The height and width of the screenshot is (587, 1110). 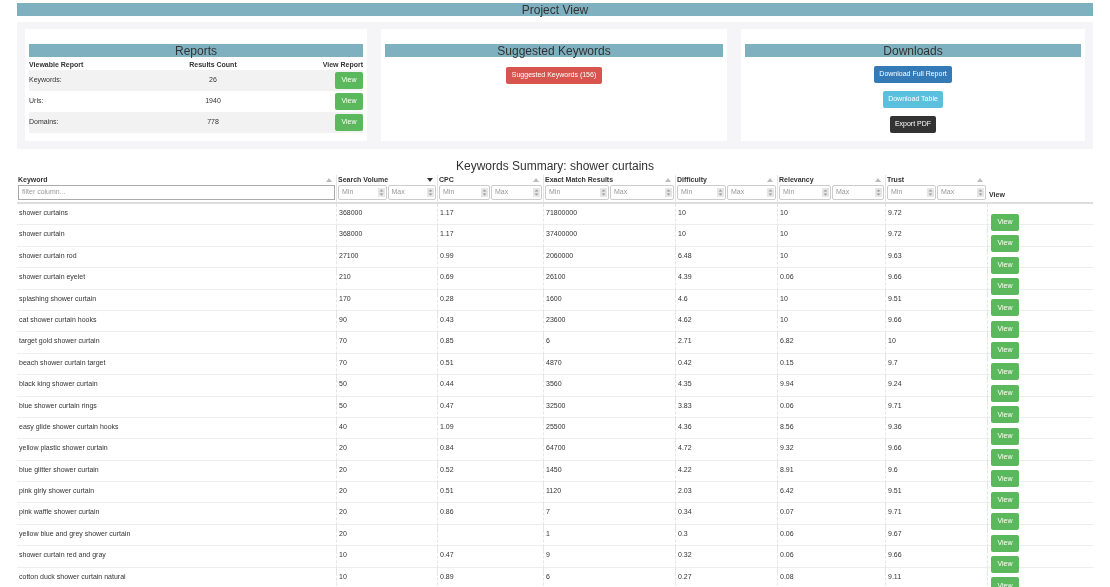 I want to click on section-header: Reports, so click(x=196, y=50).